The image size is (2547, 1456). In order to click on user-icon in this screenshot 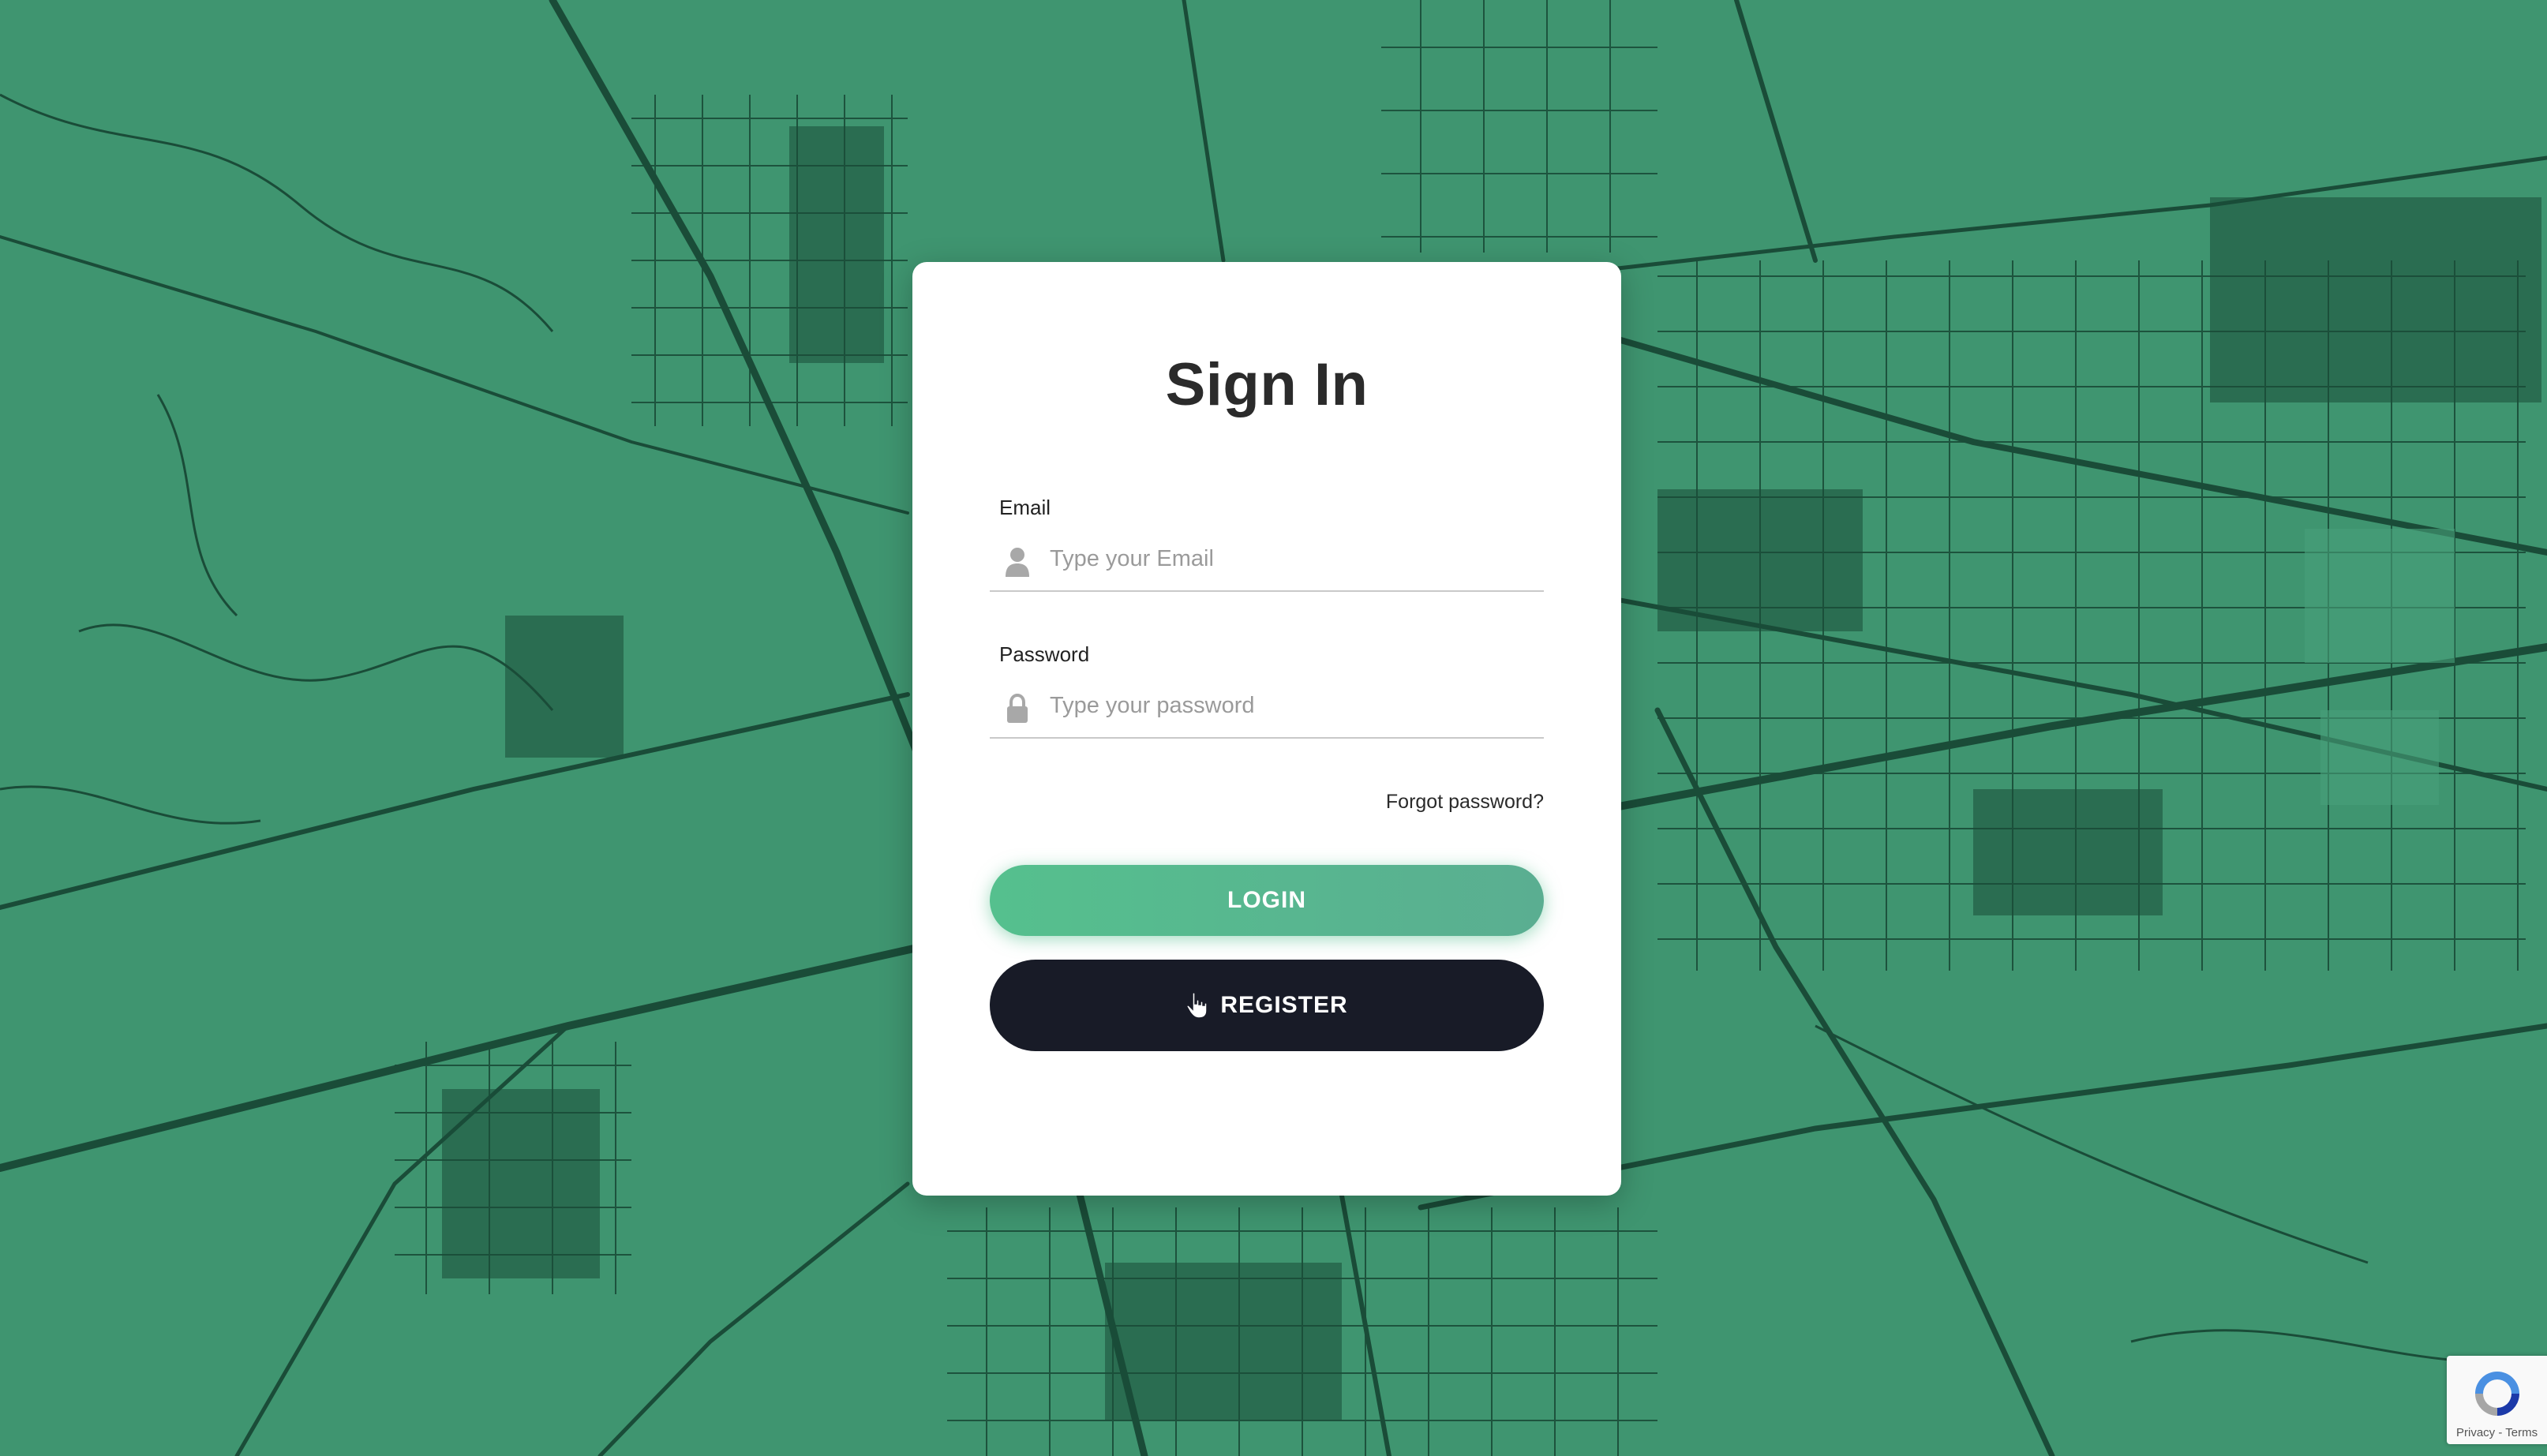, I will do `click(1017, 562)`.